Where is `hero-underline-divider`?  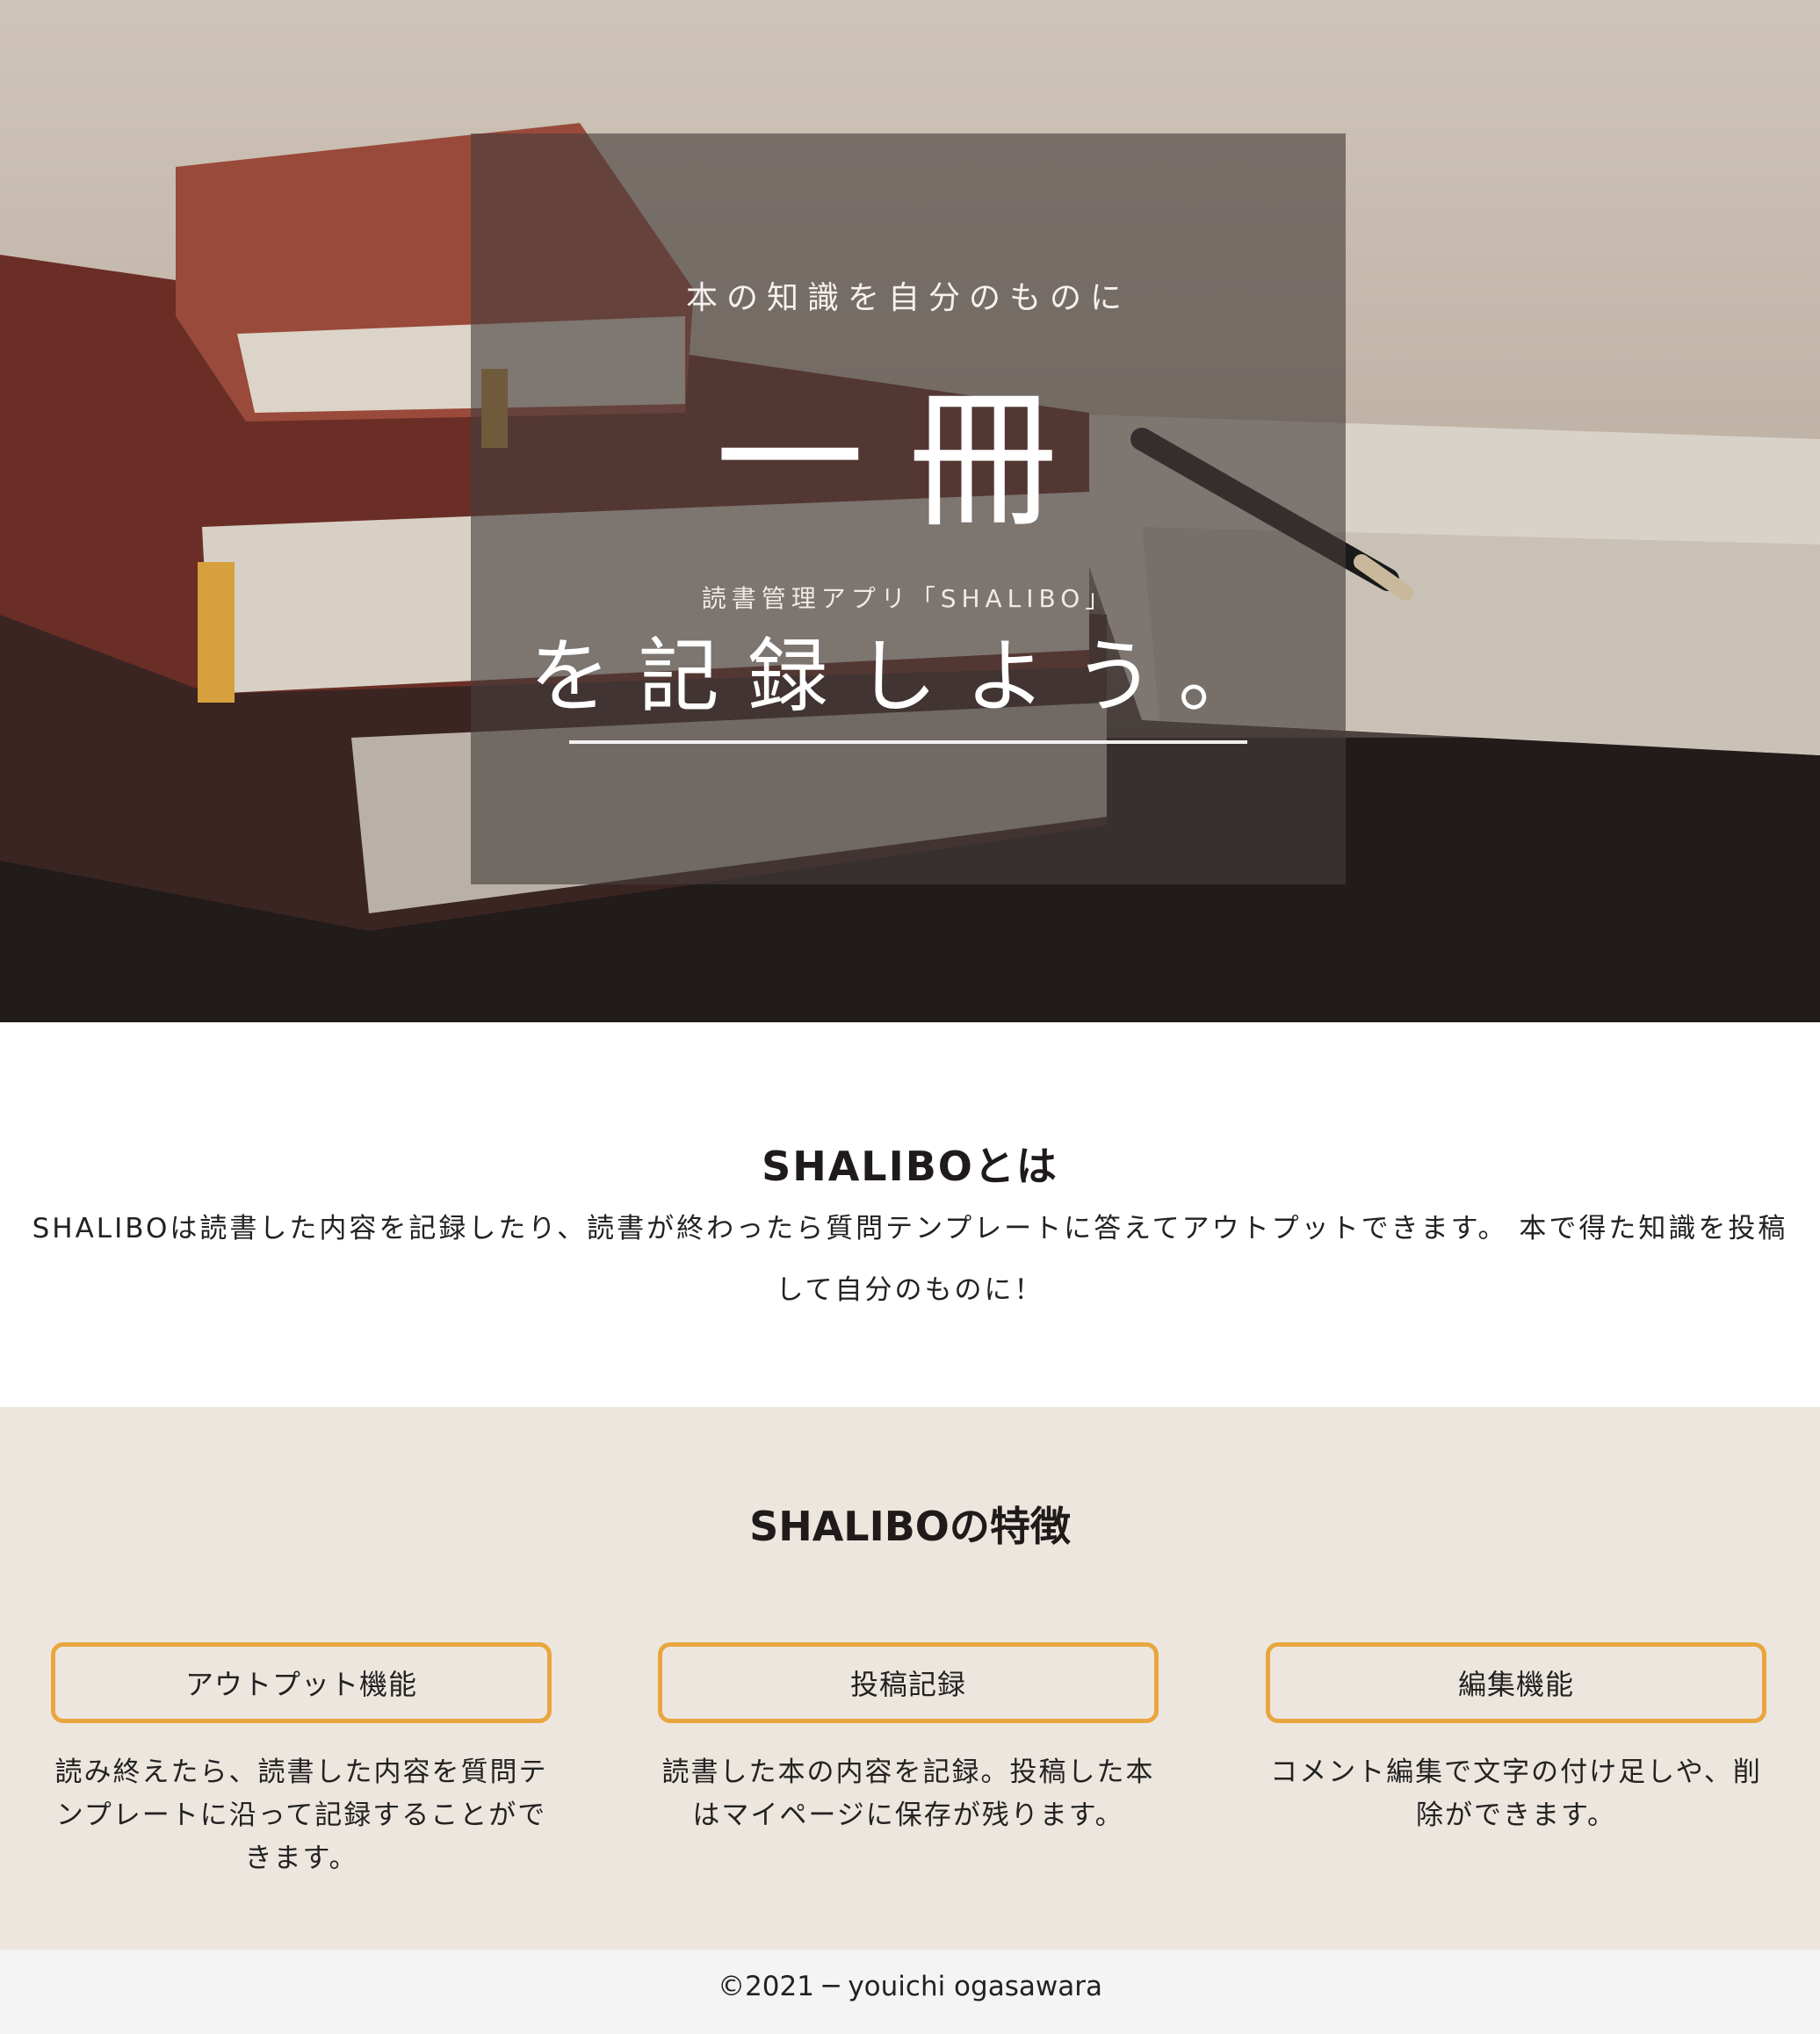
hero-underline-divider is located at coordinates (908, 742).